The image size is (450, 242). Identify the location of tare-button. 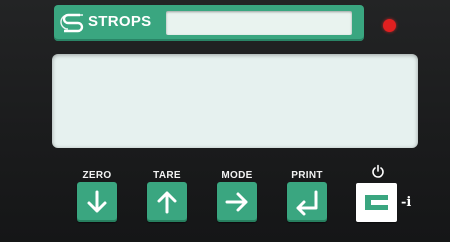
(167, 202).